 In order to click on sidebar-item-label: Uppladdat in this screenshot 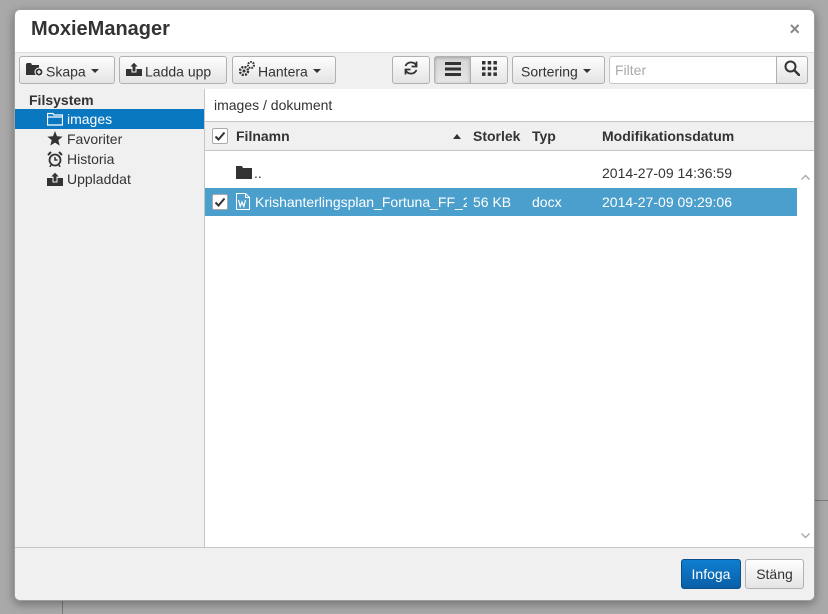, I will do `click(99, 179)`.